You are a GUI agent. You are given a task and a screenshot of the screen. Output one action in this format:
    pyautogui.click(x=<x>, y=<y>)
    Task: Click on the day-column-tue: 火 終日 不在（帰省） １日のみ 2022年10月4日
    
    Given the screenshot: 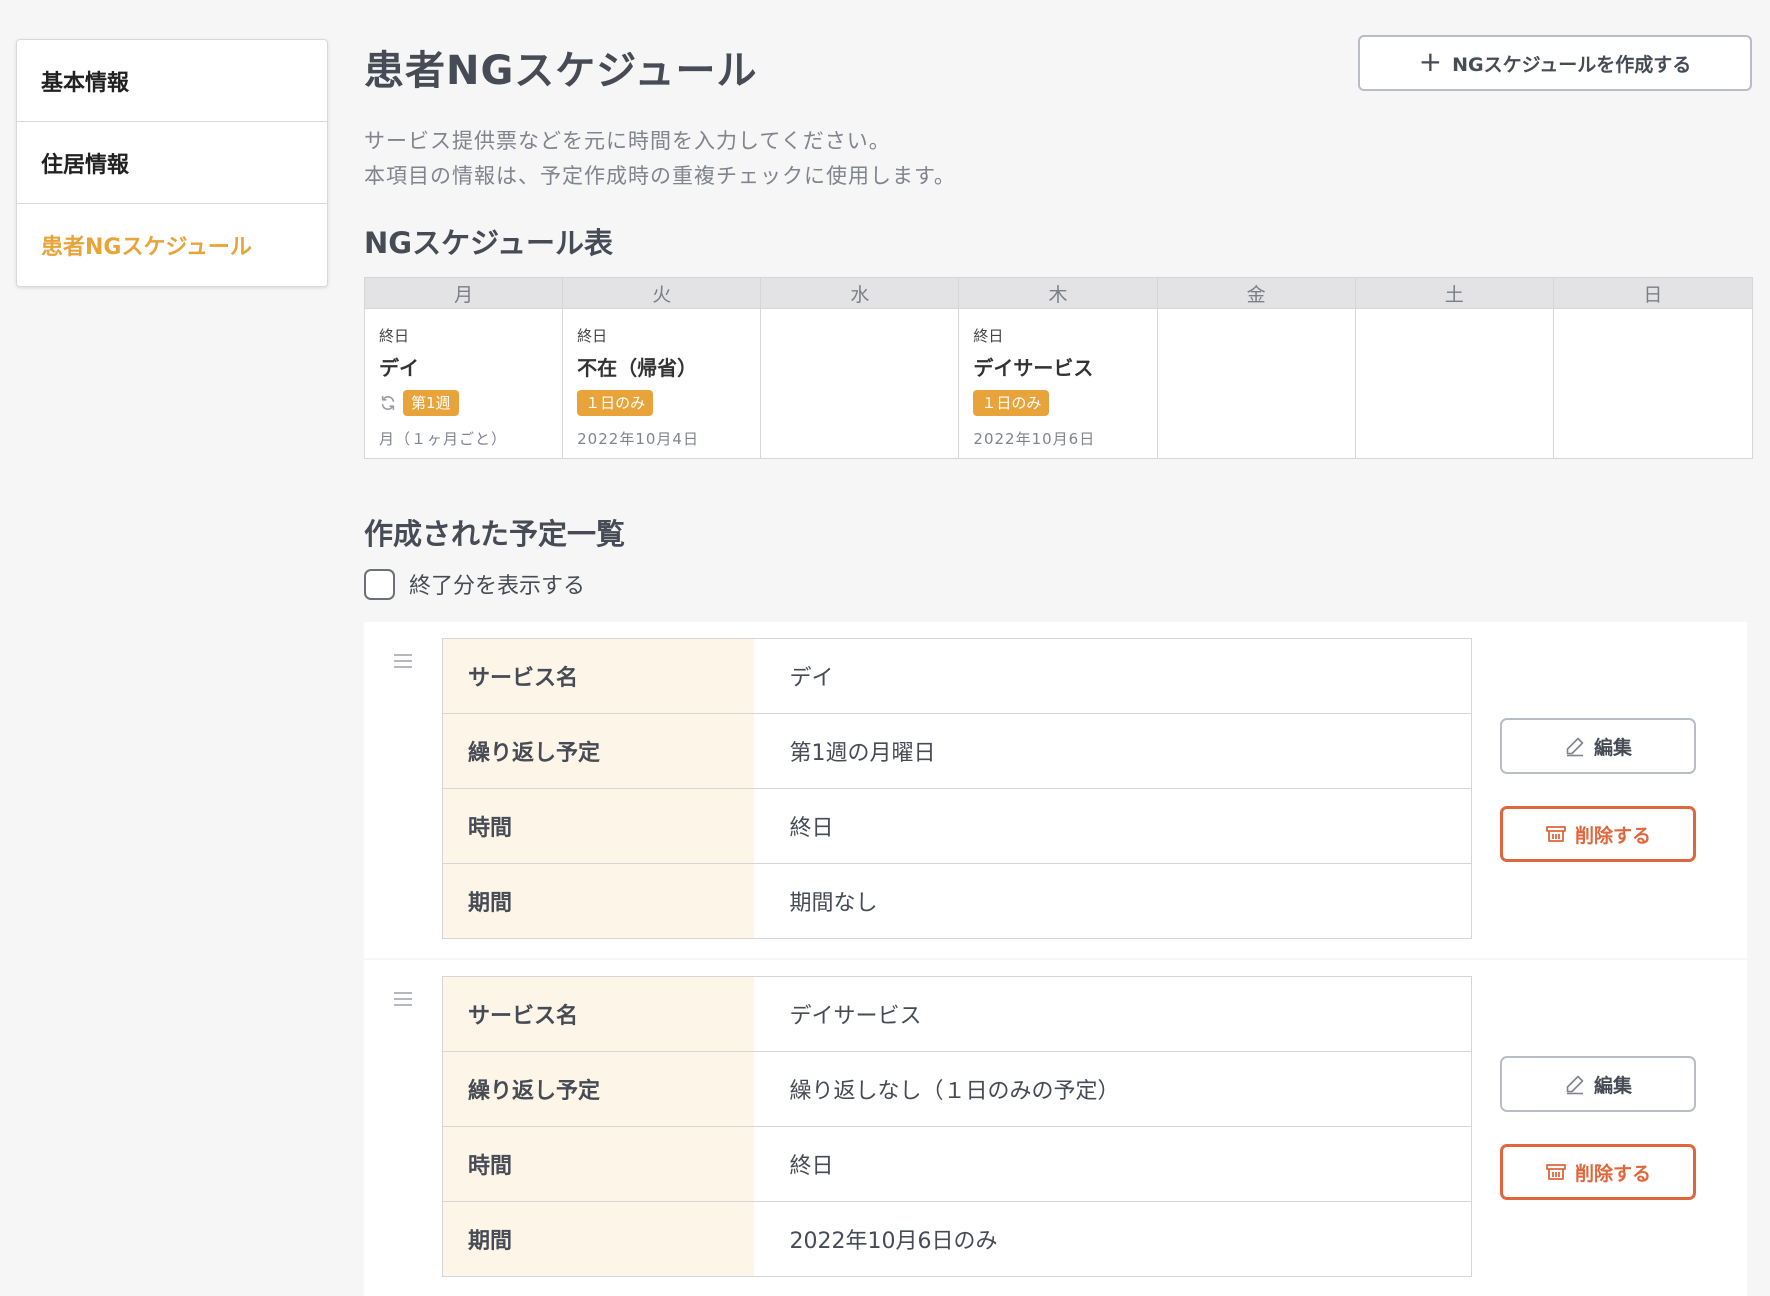 What is the action you would take?
    pyautogui.click(x=662, y=368)
    